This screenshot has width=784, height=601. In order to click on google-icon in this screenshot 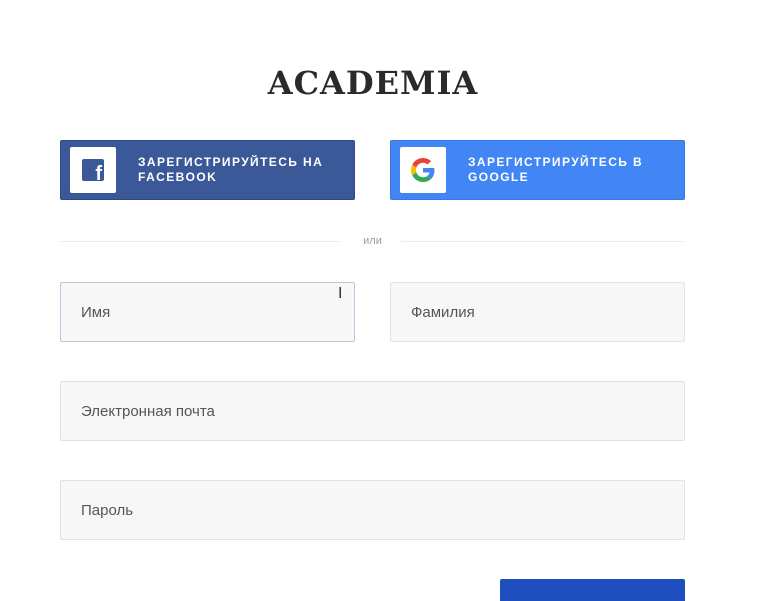, I will do `click(423, 170)`.